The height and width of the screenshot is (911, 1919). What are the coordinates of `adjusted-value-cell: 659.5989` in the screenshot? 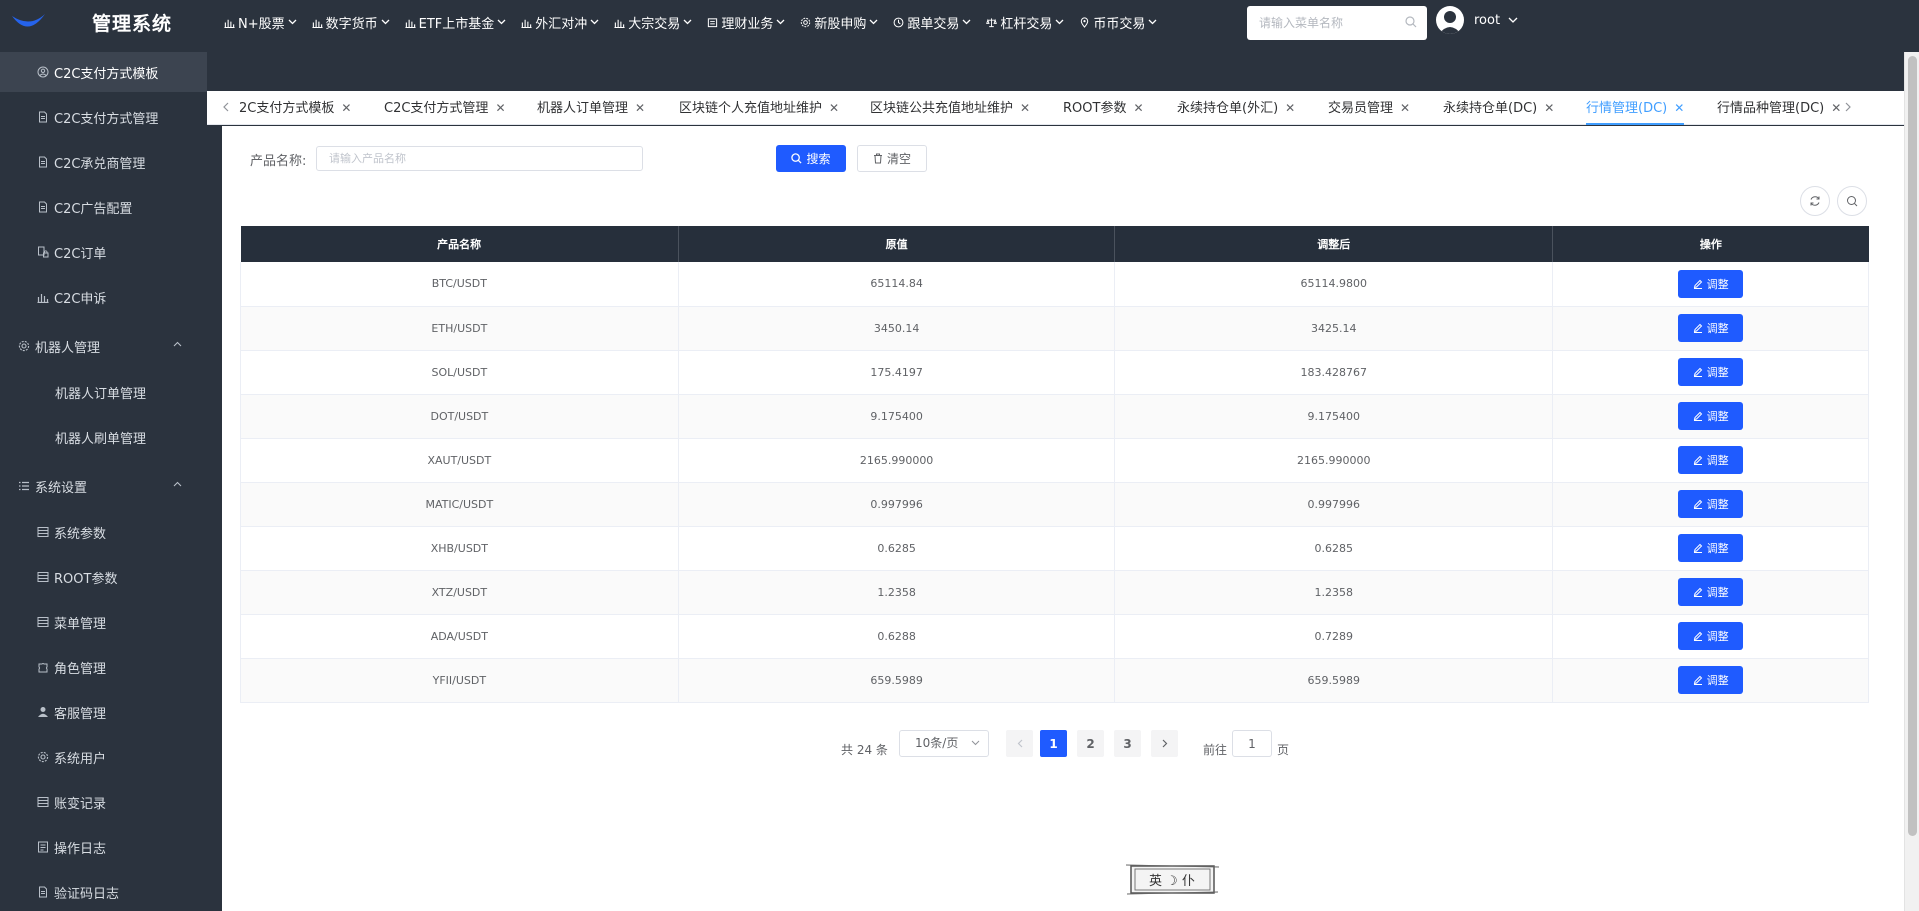 It's located at (1334, 680).